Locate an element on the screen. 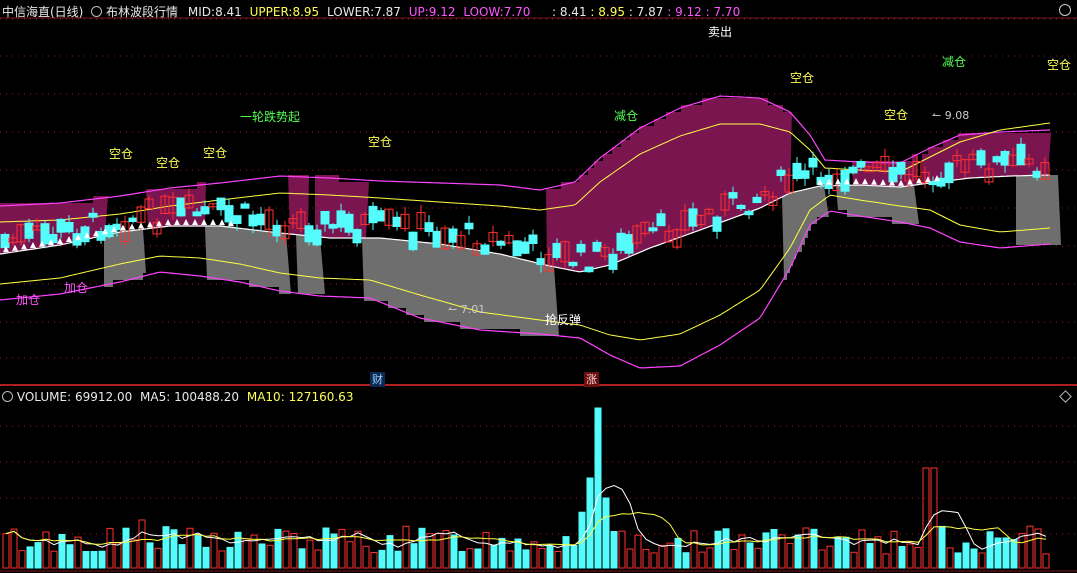 The image size is (1077, 573). annotation-kongcang-2: 空仓 is located at coordinates (168, 163).